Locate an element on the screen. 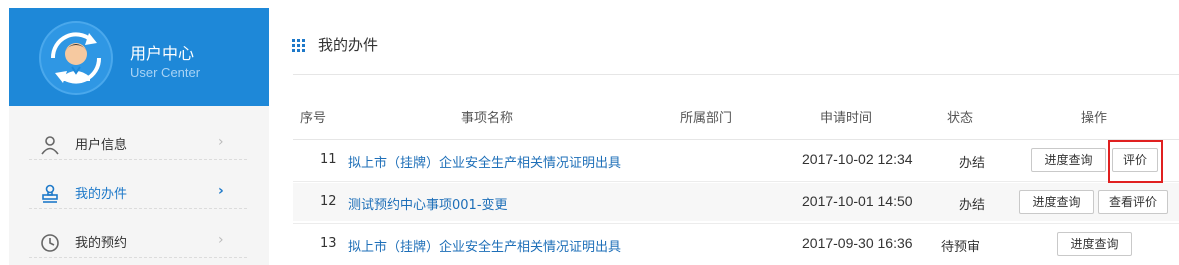 Image resolution: width=1179 pixels, height=265 pixels. column-header-actions: 操作 is located at coordinates (1094, 118).